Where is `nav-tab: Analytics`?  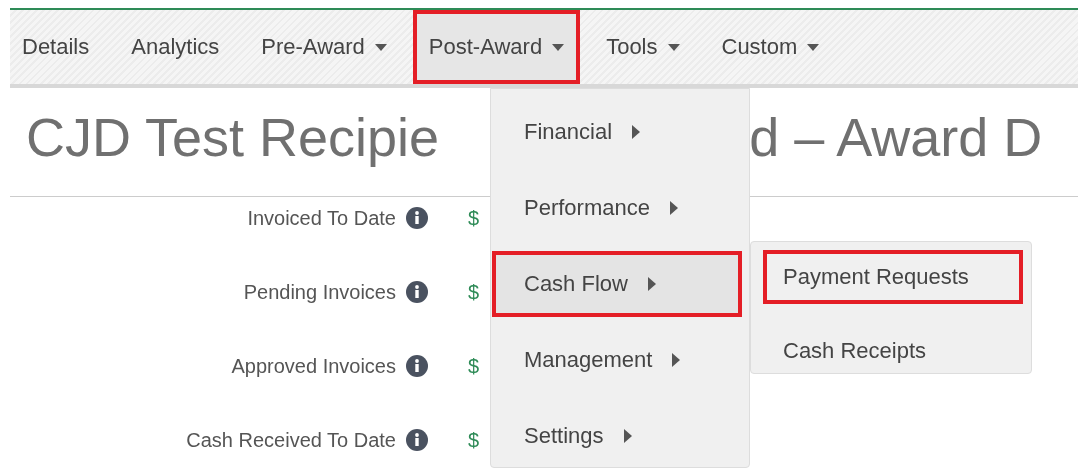 nav-tab: Analytics is located at coordinates (175, 47).